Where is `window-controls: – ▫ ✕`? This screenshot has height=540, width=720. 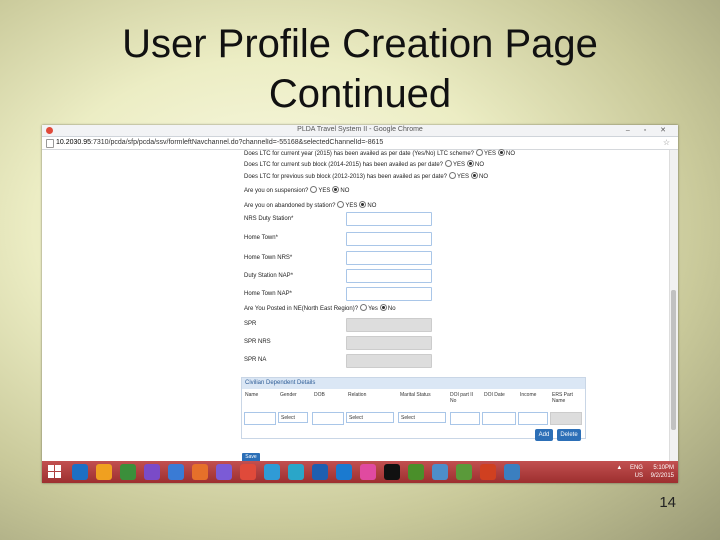
window-controls: – ▫ ✕ is located at coordinates (649, 130).